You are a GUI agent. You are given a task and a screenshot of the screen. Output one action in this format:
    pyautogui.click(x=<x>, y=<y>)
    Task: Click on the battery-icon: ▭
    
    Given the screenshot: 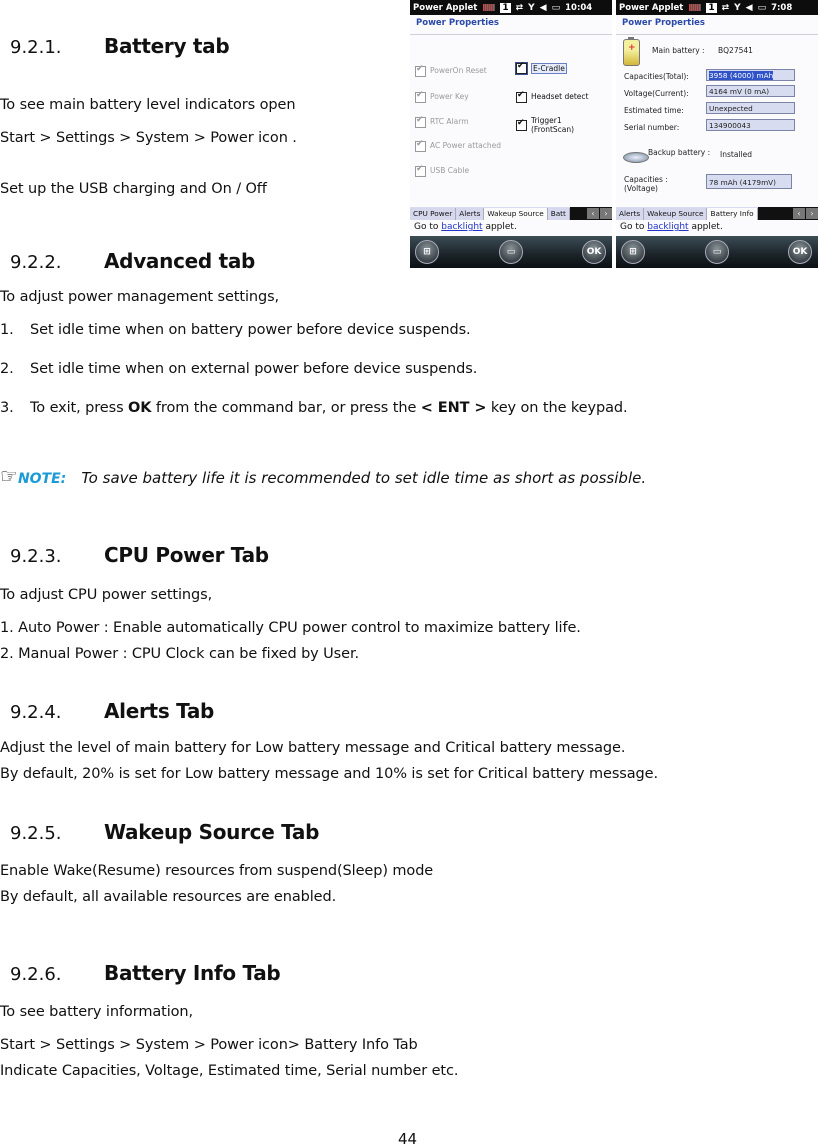 What is the action you would take?
    pyautogui.click(x=556, y=7)
    